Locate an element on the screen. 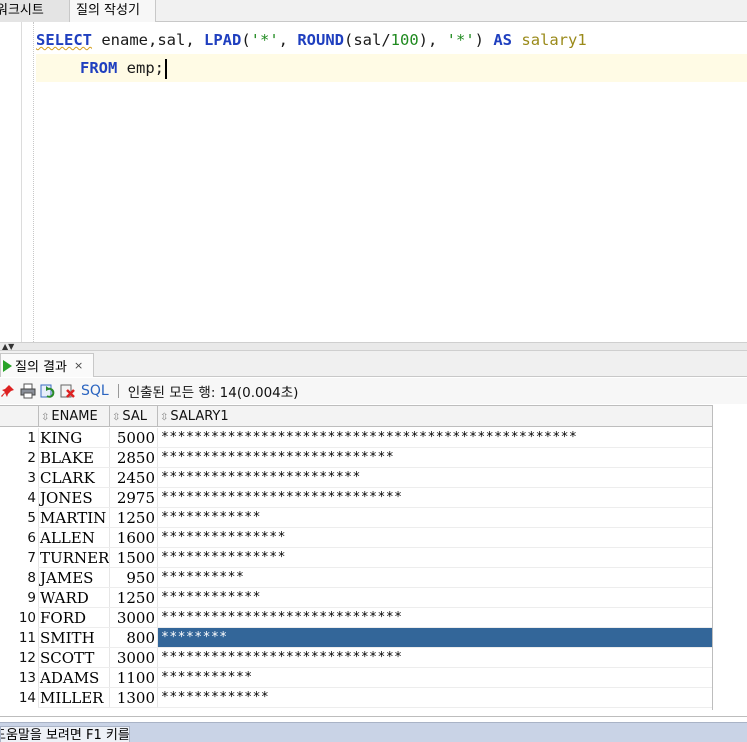  string-literal: '*' is located at coordinates (264, 40).